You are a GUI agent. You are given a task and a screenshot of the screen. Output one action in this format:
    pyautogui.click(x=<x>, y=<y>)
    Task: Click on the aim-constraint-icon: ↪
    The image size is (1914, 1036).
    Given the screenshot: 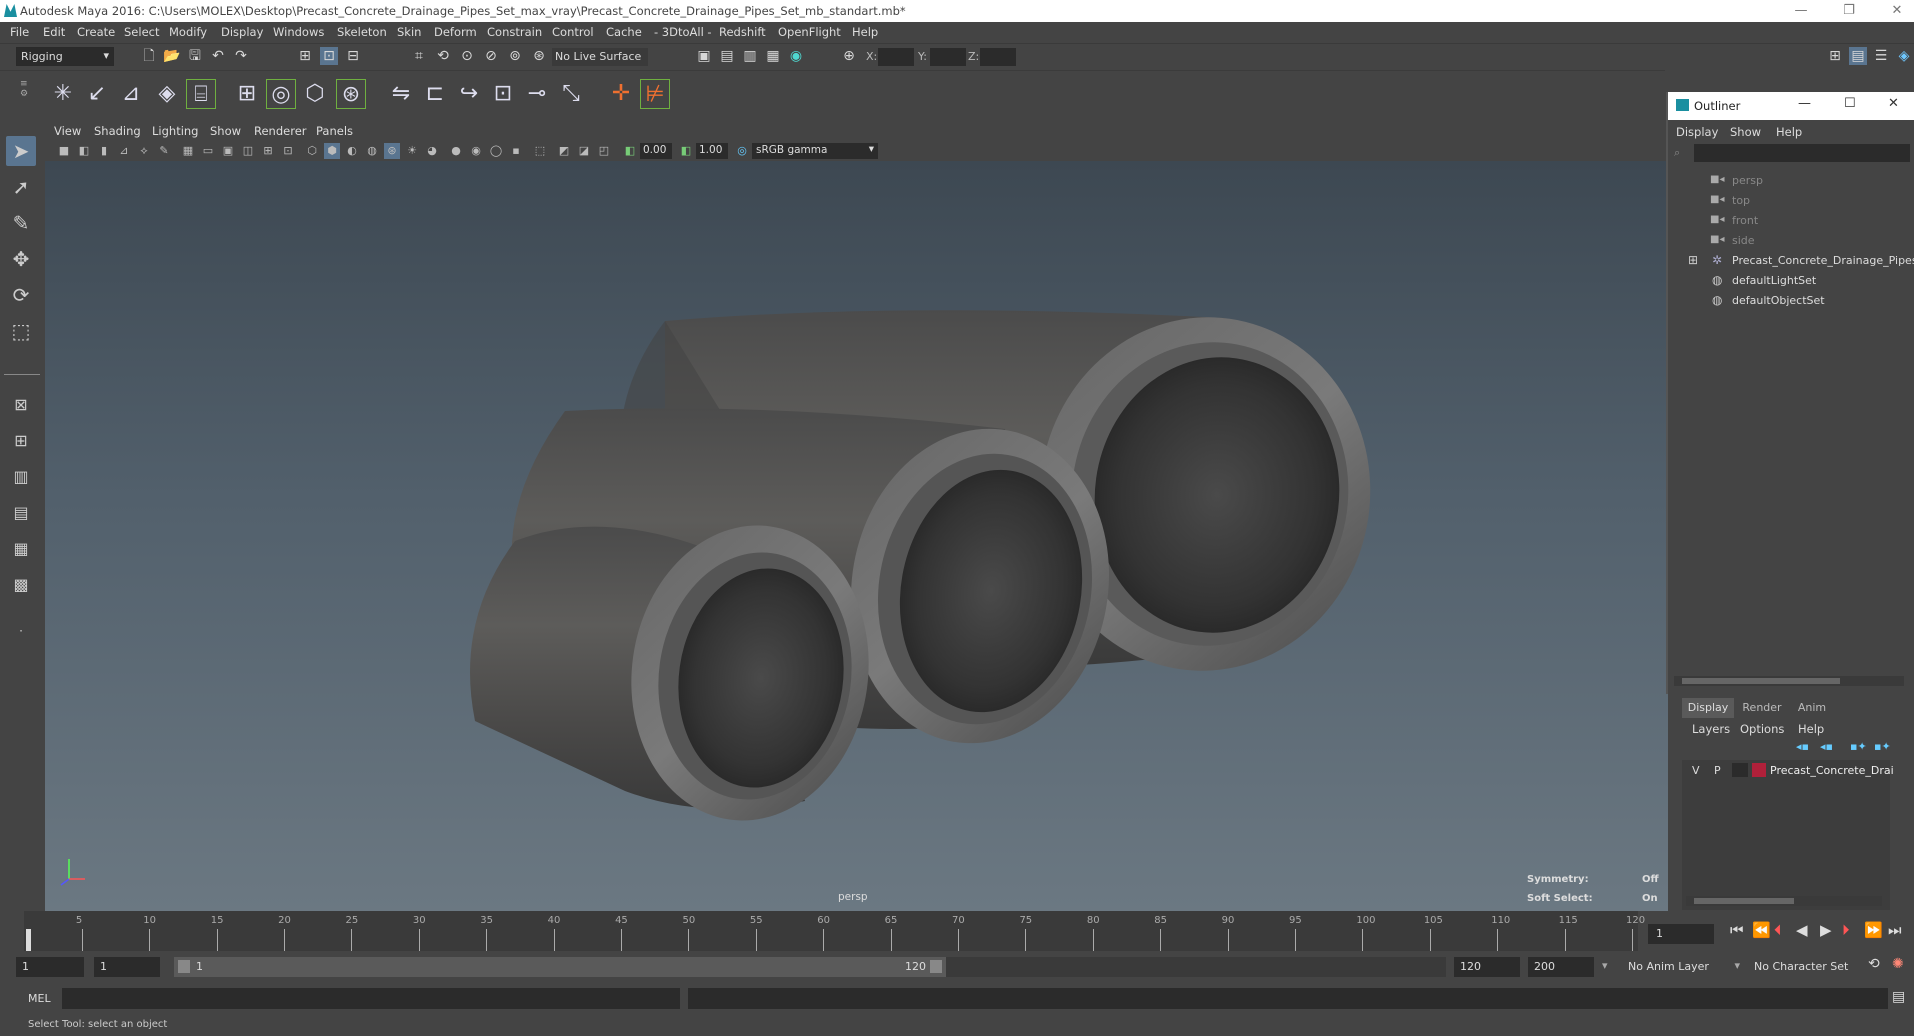 What is the action you would take?
    pyautogui.click(x=469, y=94)
    